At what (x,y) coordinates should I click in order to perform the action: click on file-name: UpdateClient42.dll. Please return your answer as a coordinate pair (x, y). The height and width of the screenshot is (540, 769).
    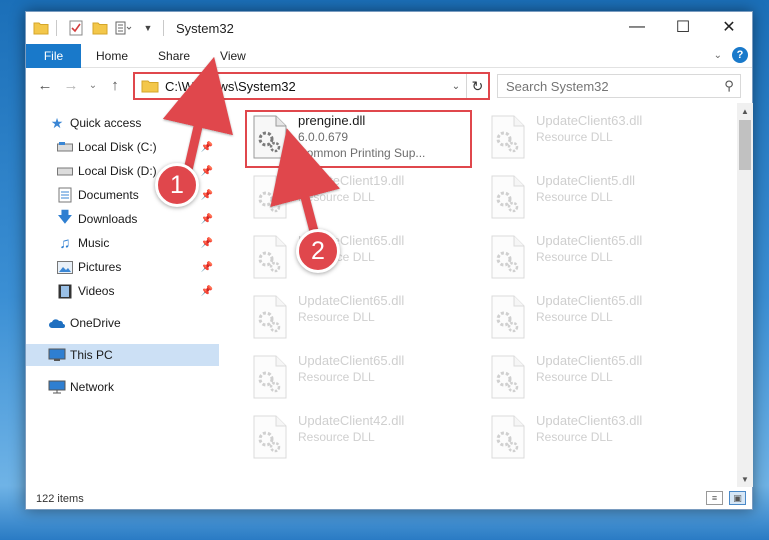
    Looking at the image, I should click on (351, 420).